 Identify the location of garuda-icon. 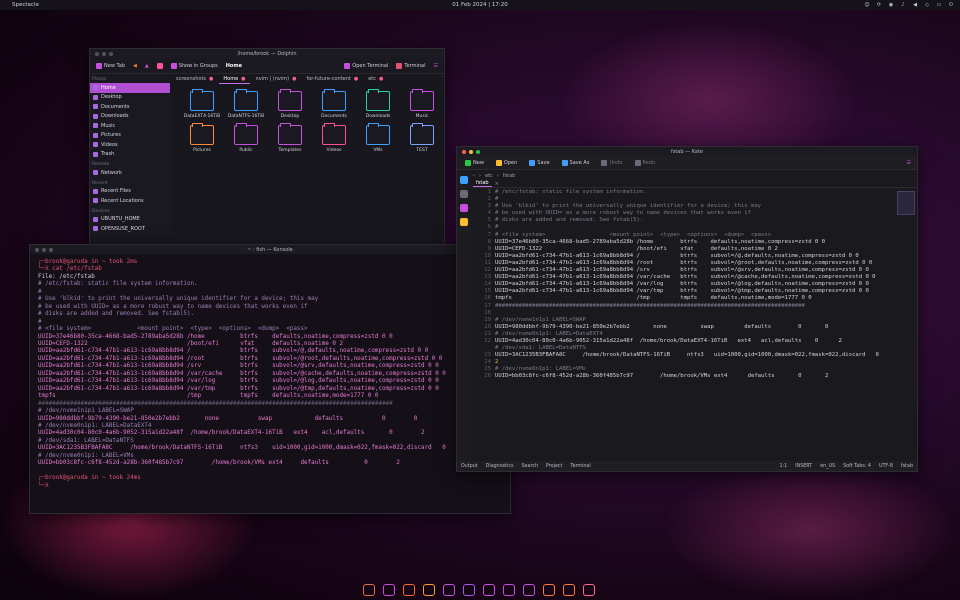
(369, 590).